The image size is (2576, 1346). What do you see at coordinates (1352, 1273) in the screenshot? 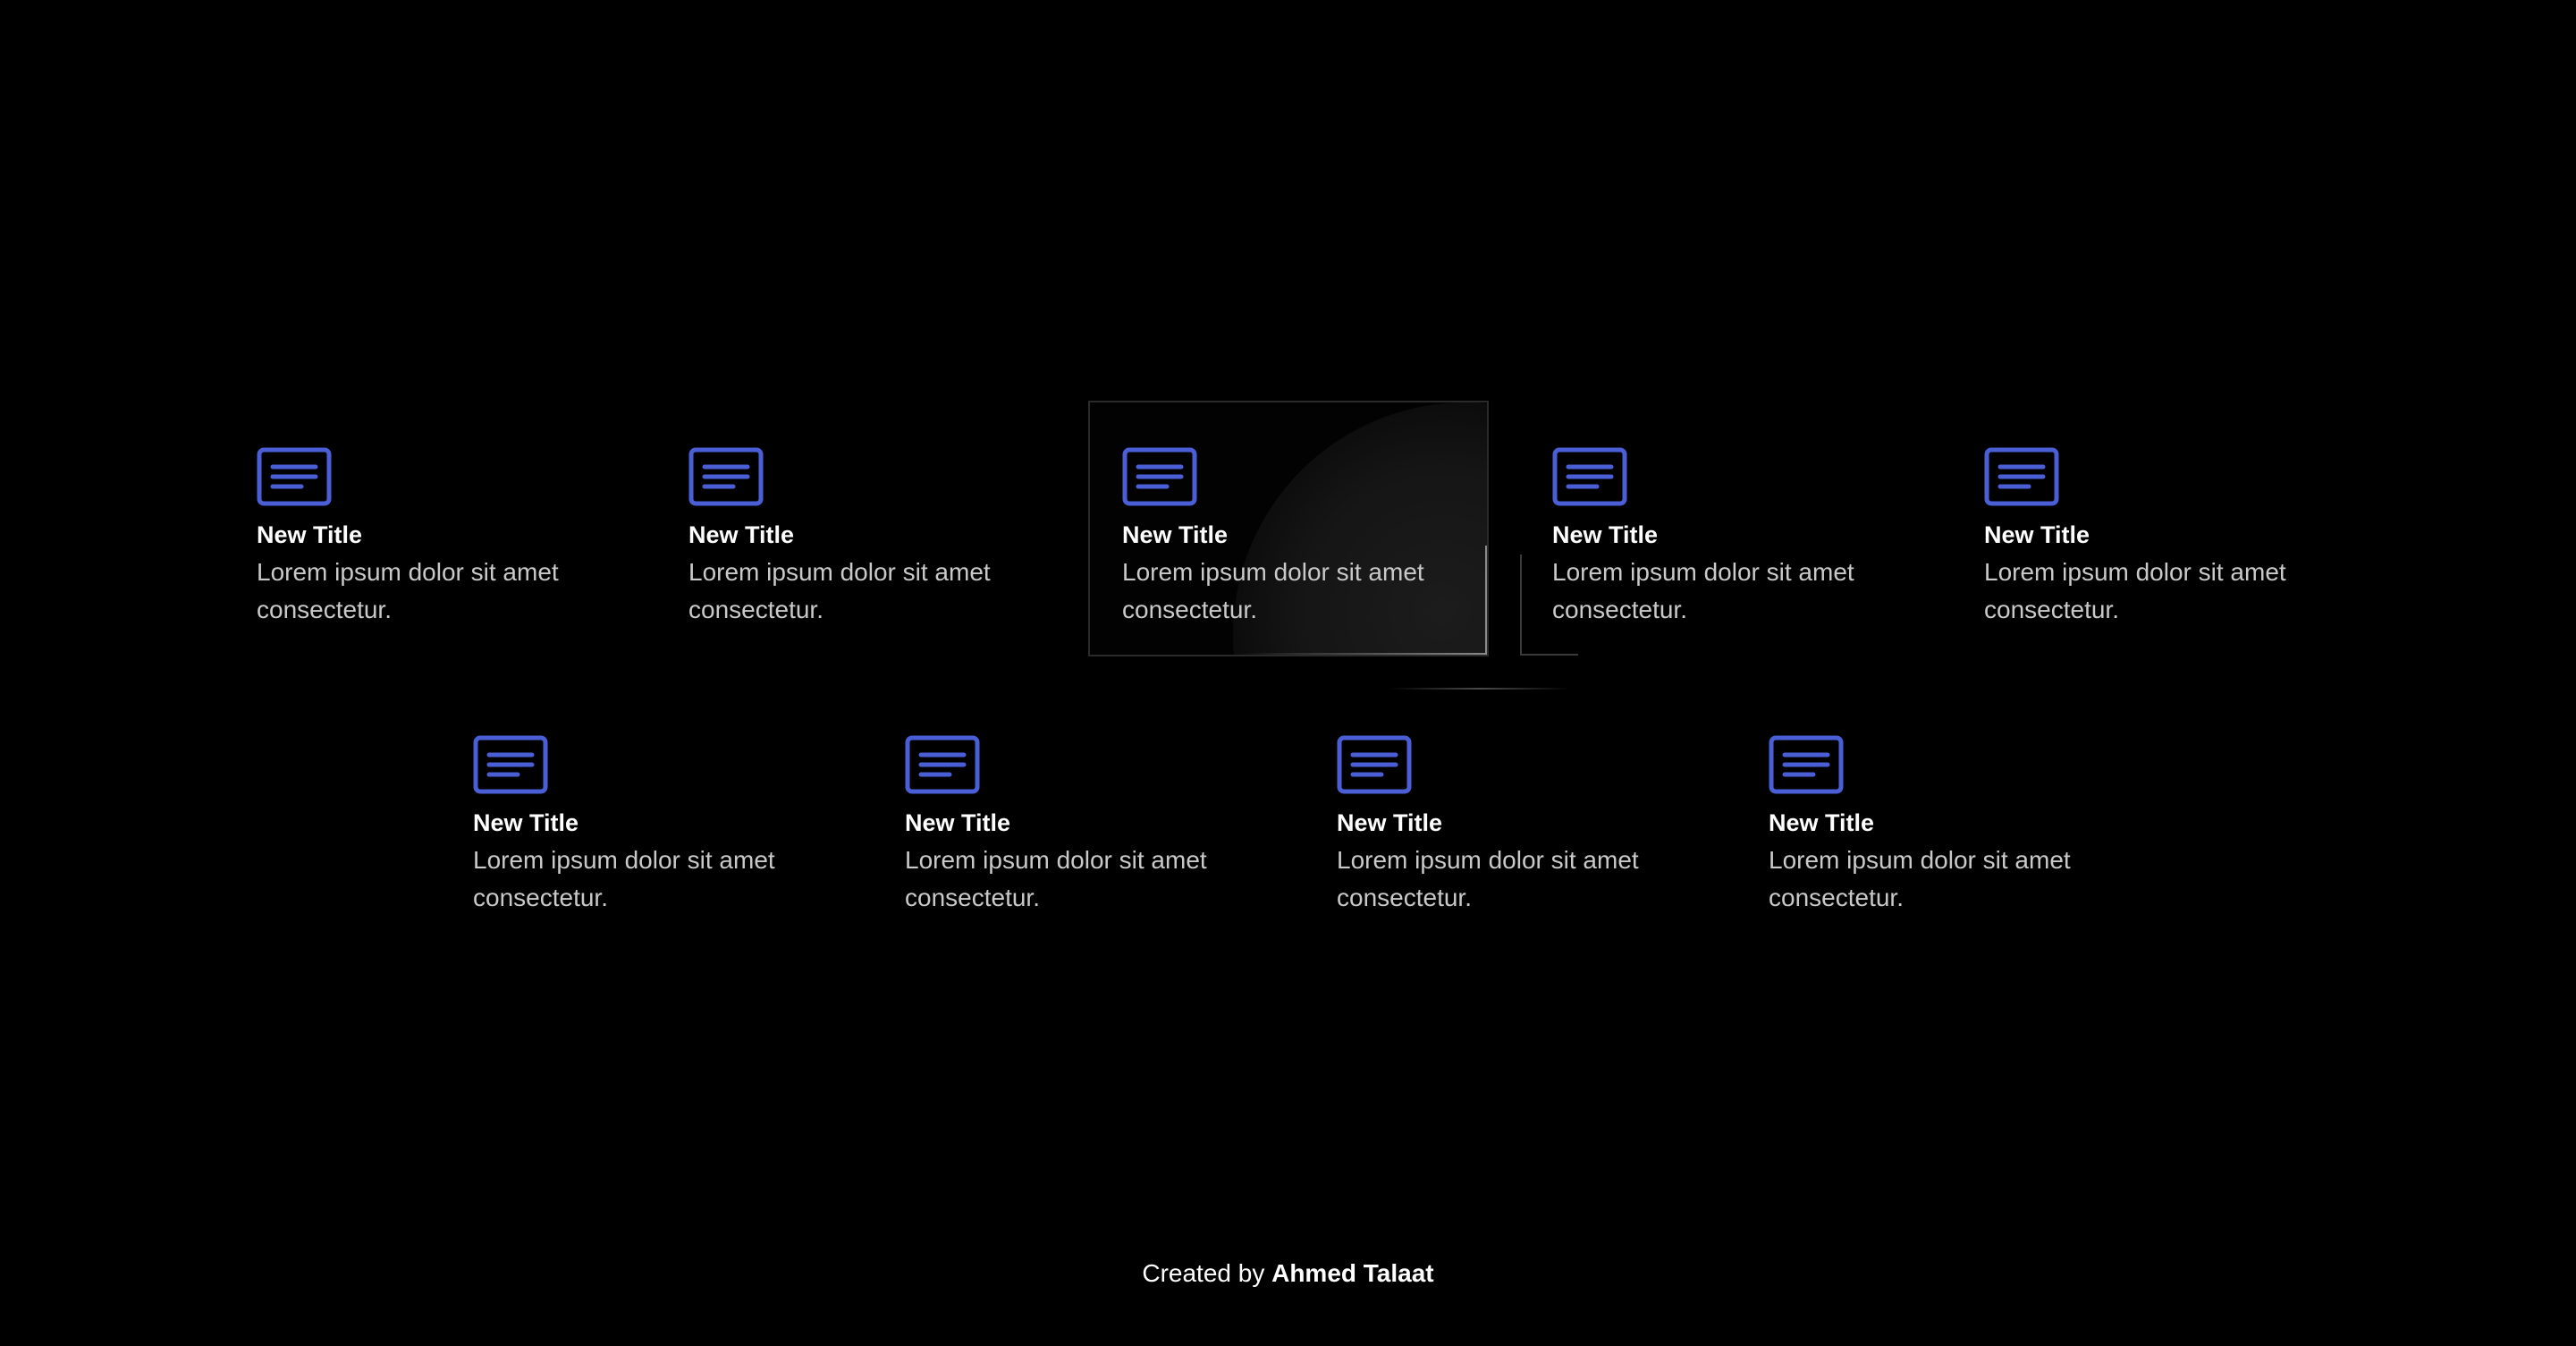
I see `footer-author: Ahmed Talaat` at bounding box center [1352, 1273].